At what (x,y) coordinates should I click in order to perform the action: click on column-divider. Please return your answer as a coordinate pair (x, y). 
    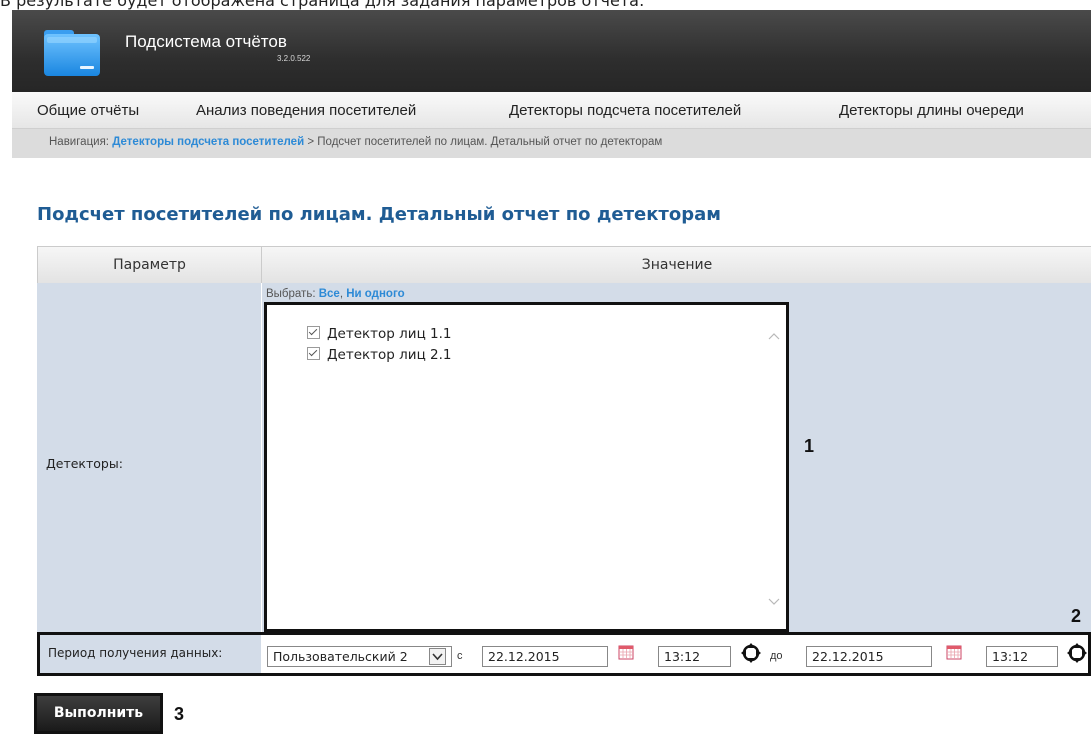
    Looking at the image, I should click on (261, 480).